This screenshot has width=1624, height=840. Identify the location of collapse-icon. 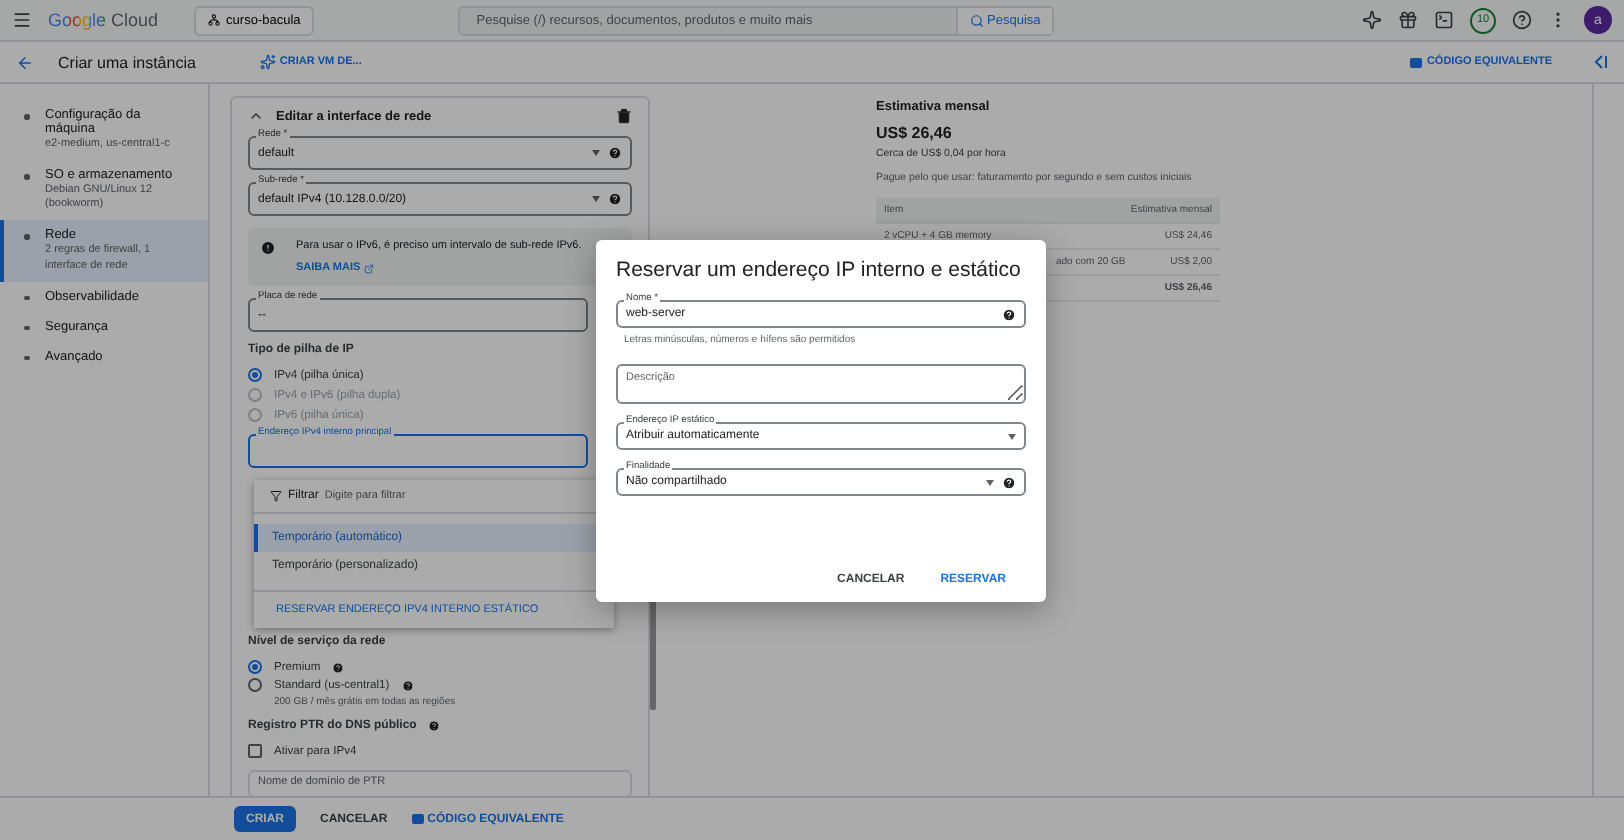
(256, 116).